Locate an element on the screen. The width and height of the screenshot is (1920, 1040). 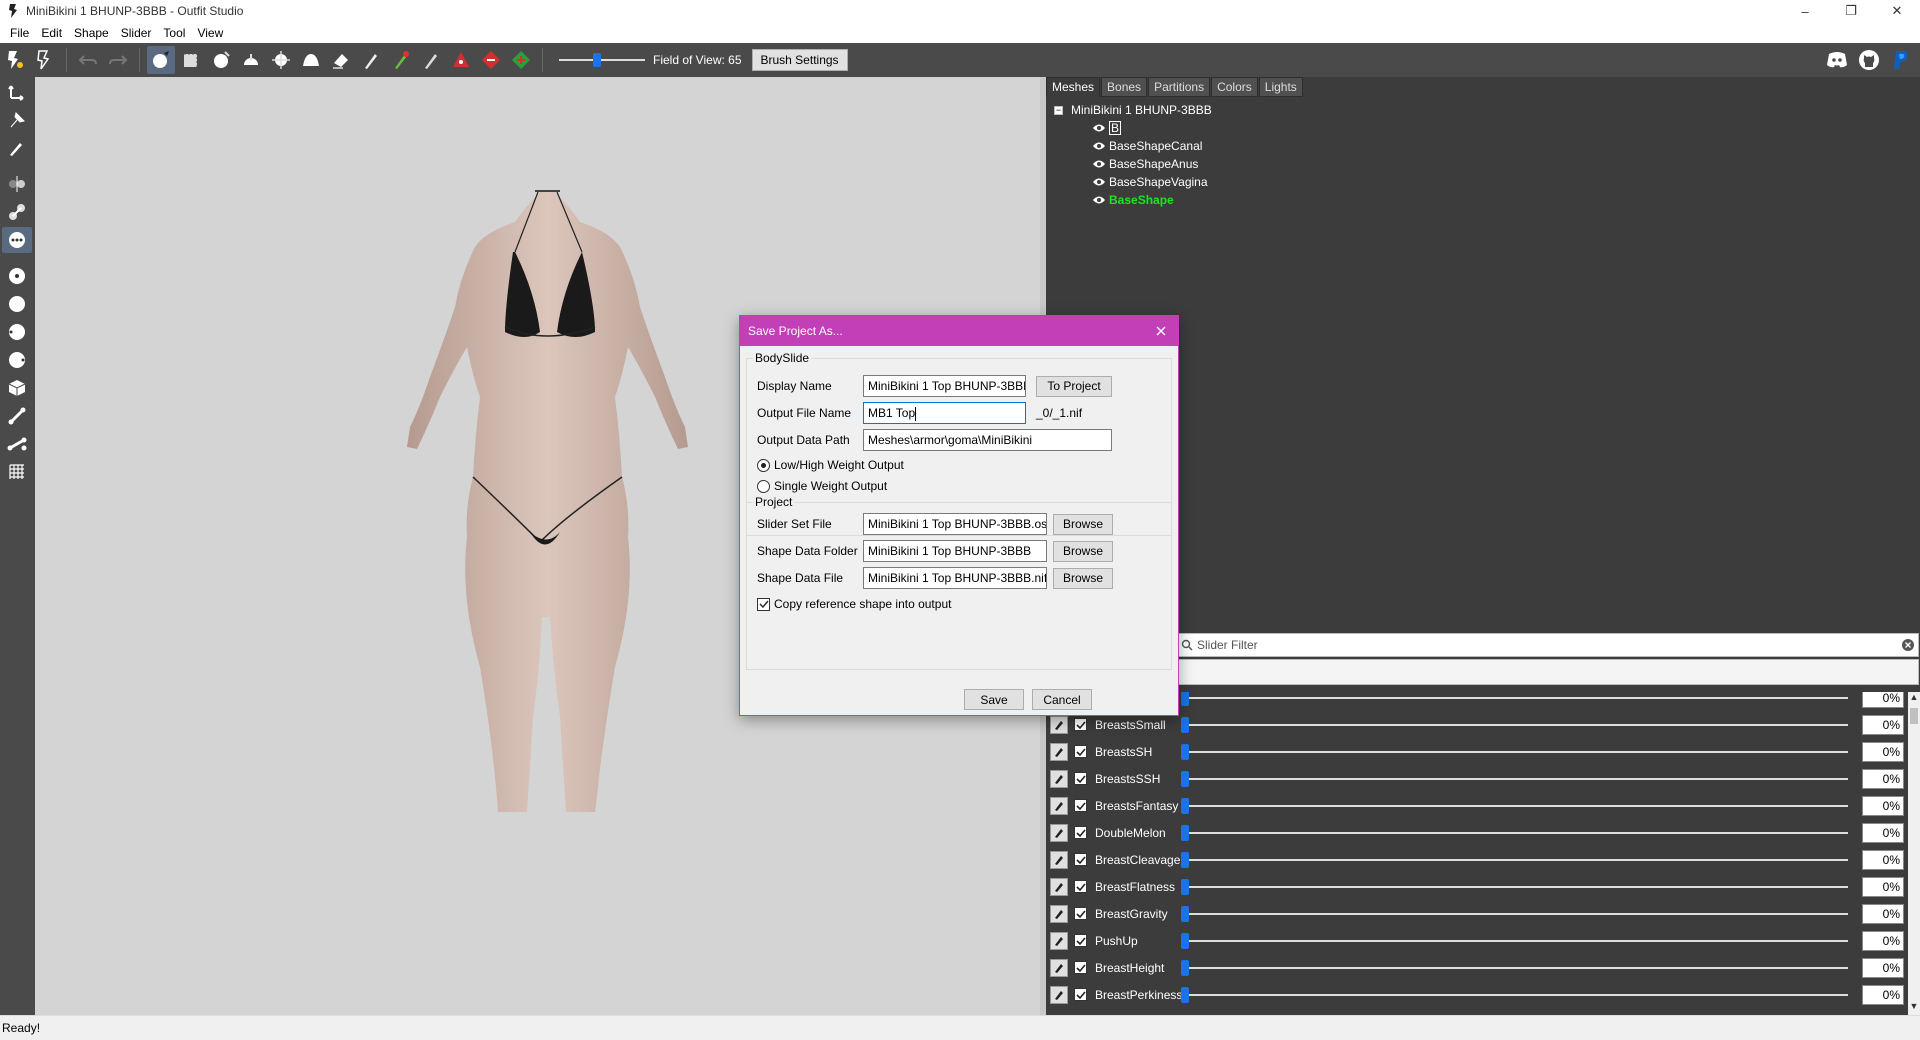
brush-select-icon is located at coordinates (161, 60).